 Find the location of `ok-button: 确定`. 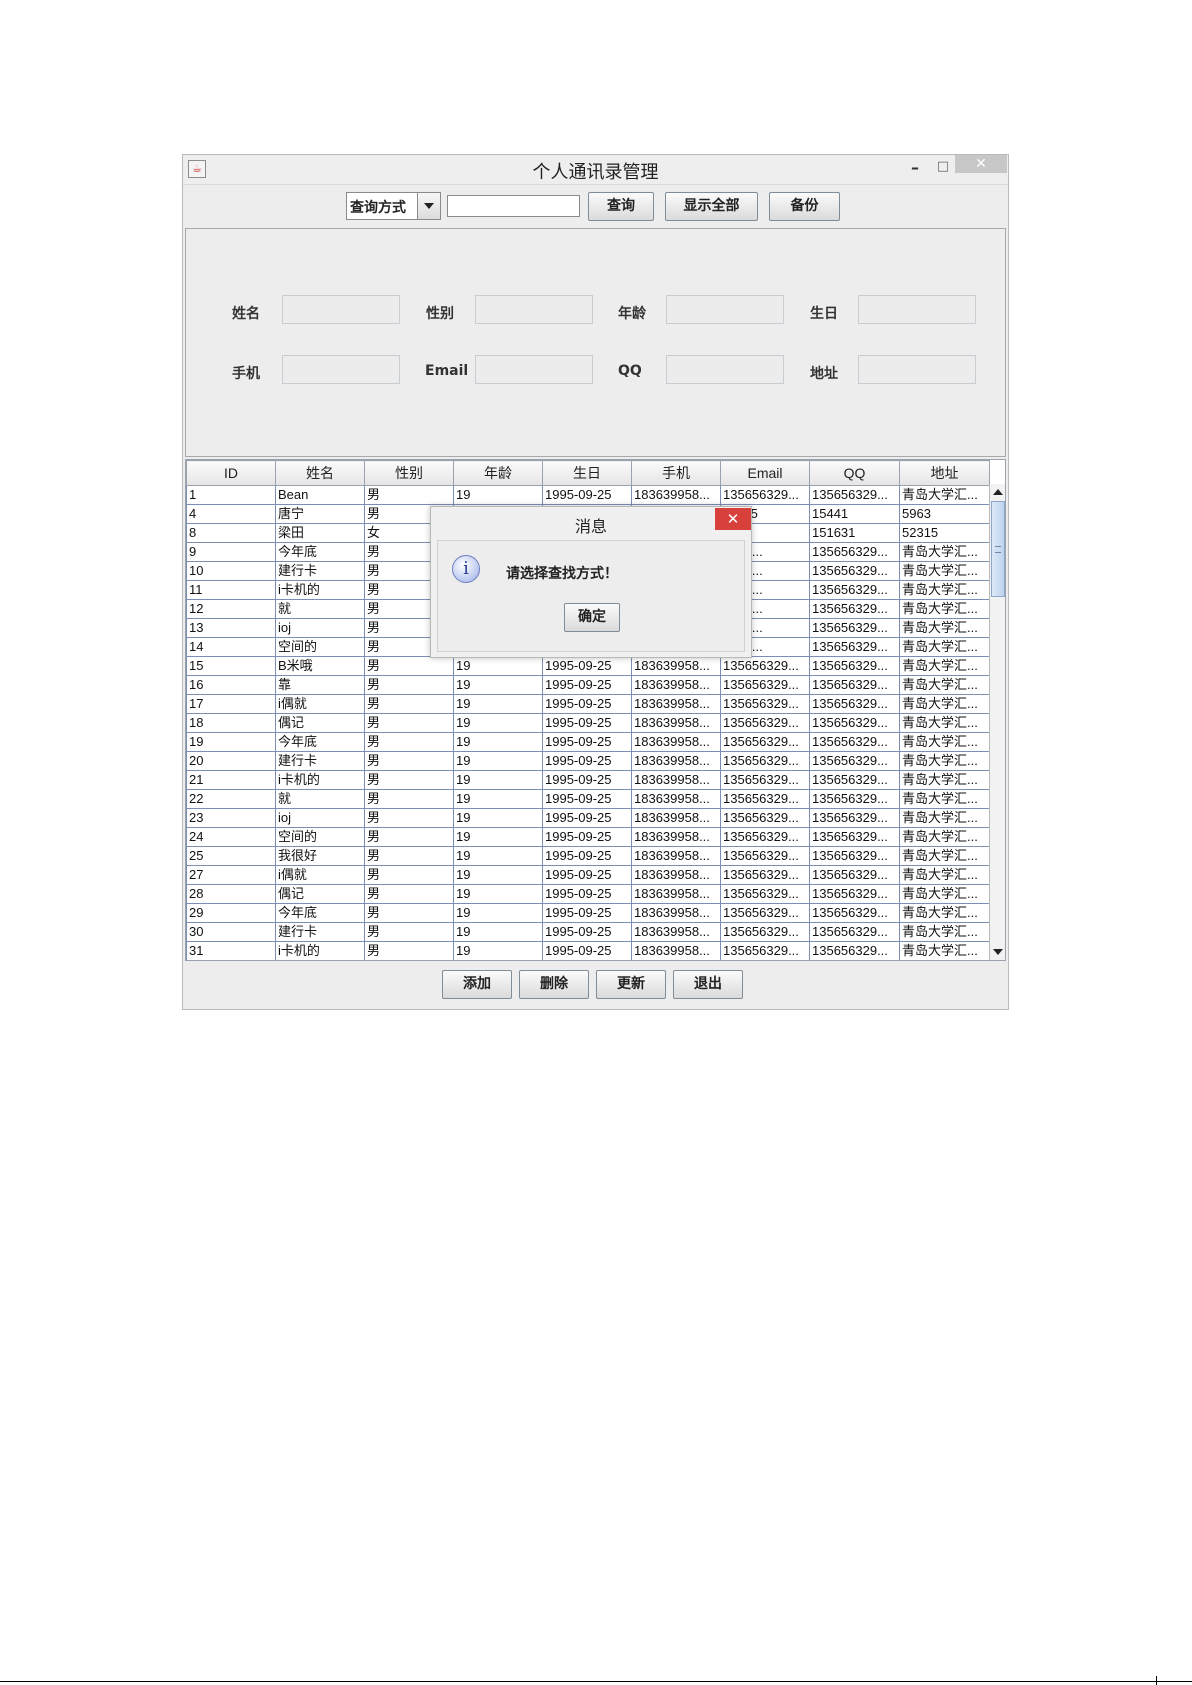

ok-button: 确定 is located at coordinates (592, 617).